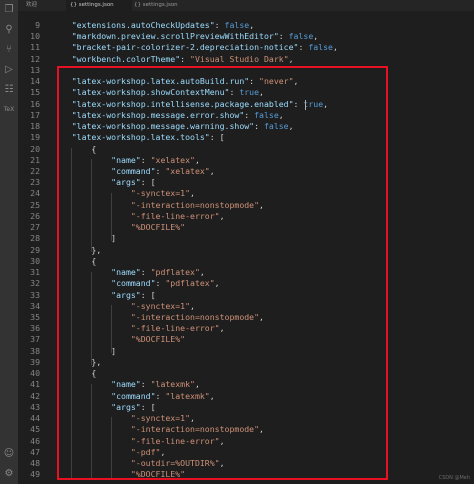 This screenshot has height=484, width=474. Describe the element at coordinates (9, 30) in the screenshot. I see `search-icon: ⚲` at that location.